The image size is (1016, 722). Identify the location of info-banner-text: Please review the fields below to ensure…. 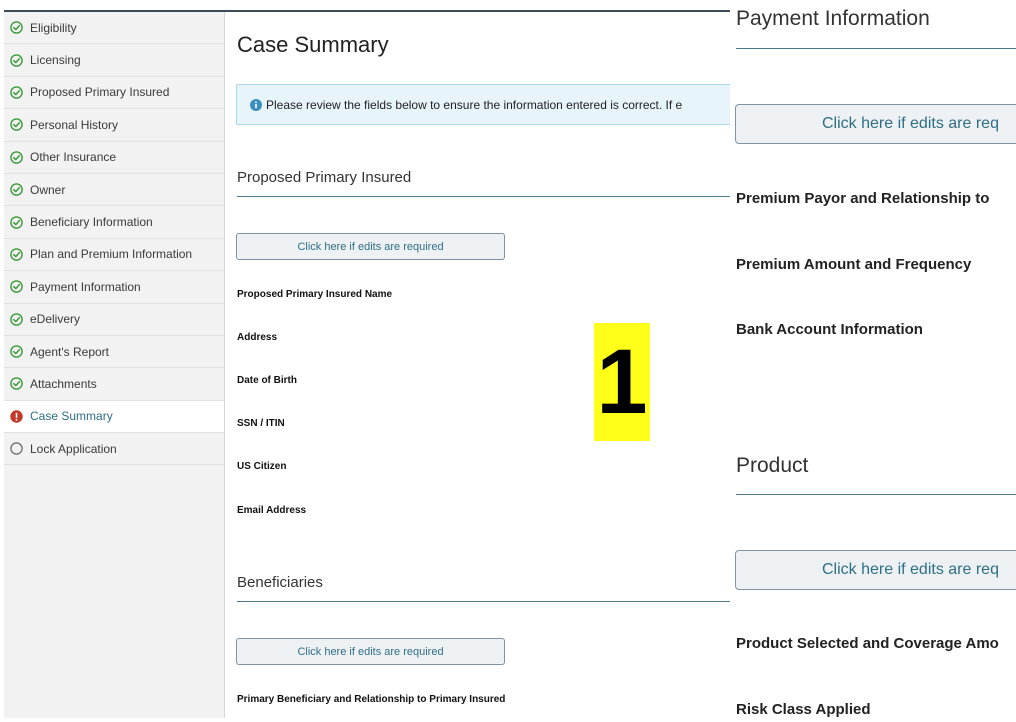
(474, 104).